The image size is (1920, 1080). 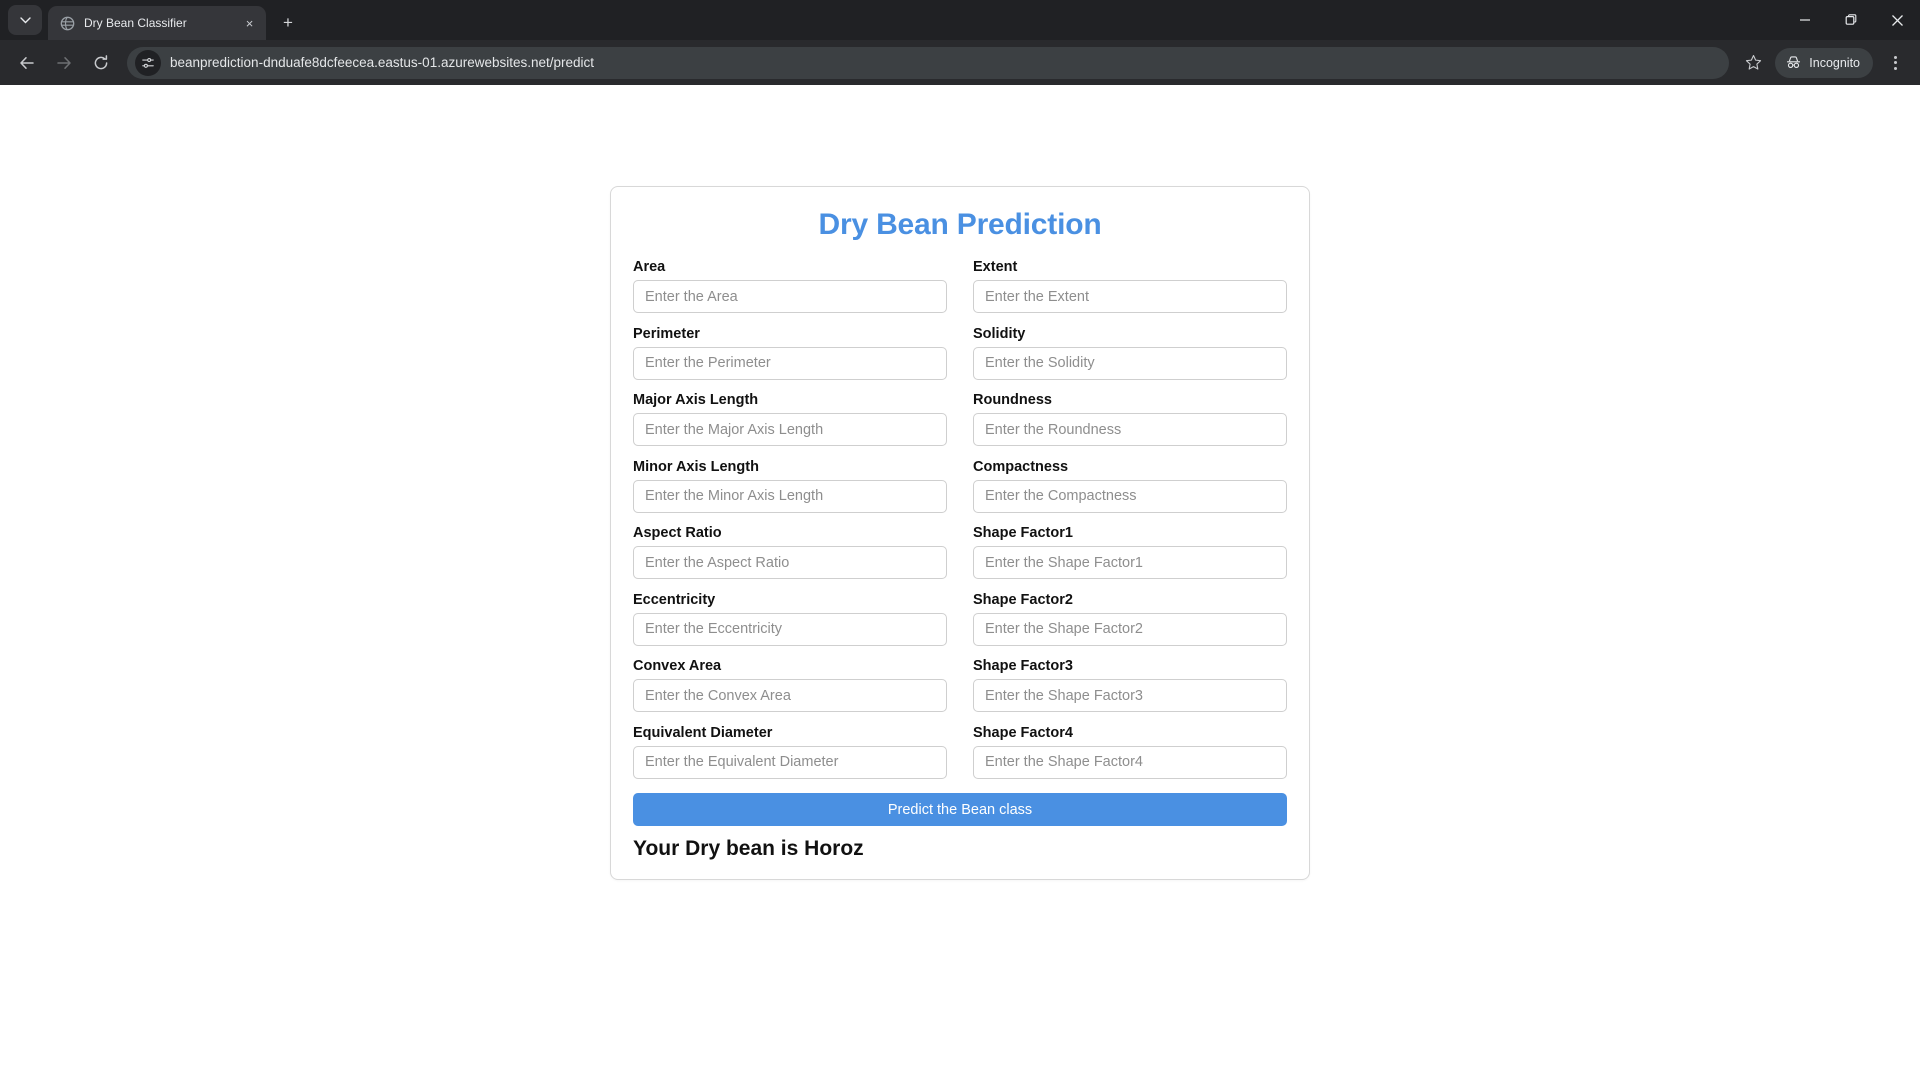 I want to click on field-label: Minor Axis Length, so click(x=696, y=466).